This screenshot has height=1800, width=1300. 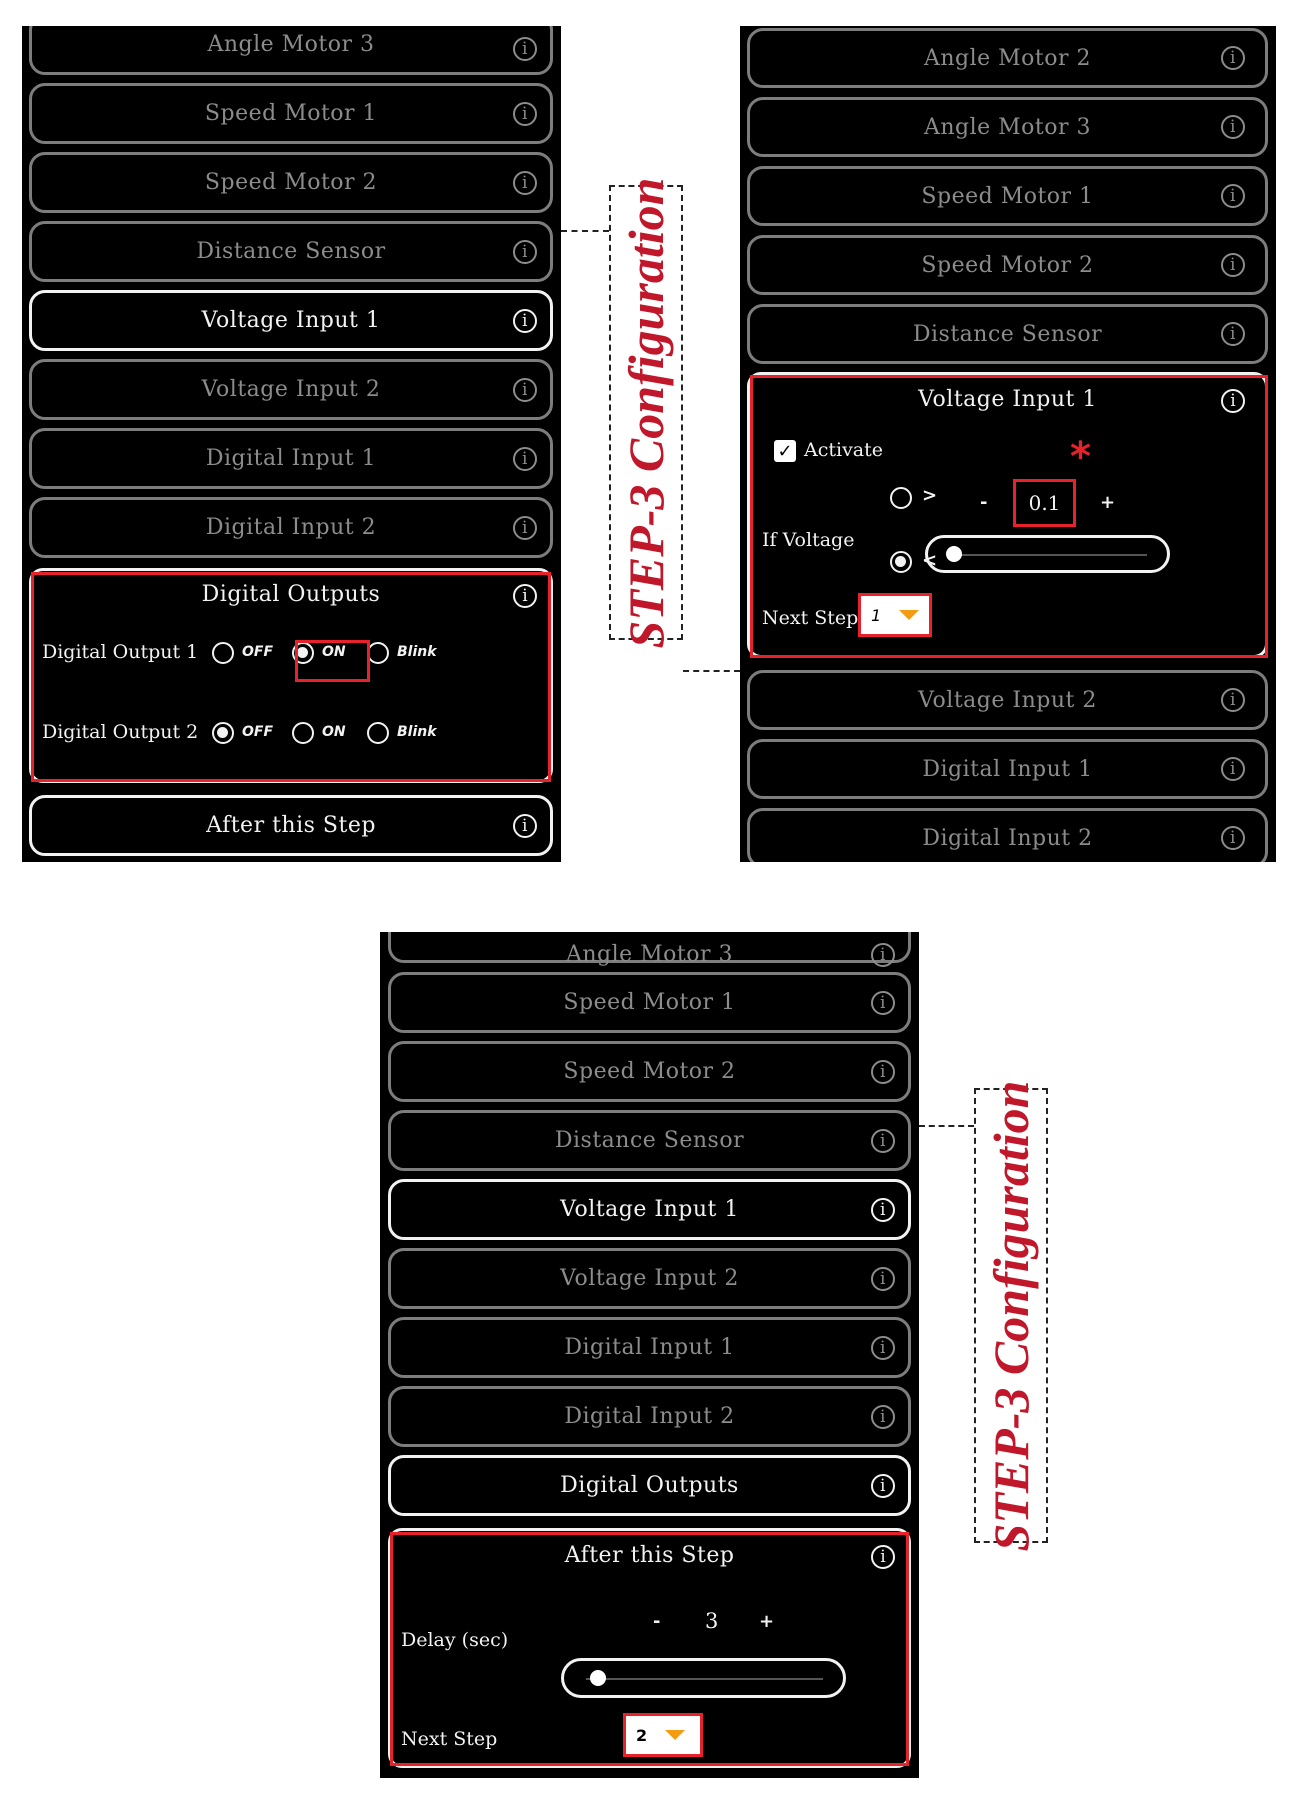 What do you see at coordinates (901, 498) in the screenshot?
I see `greater-than-radio` at bounding box center [901, 498].